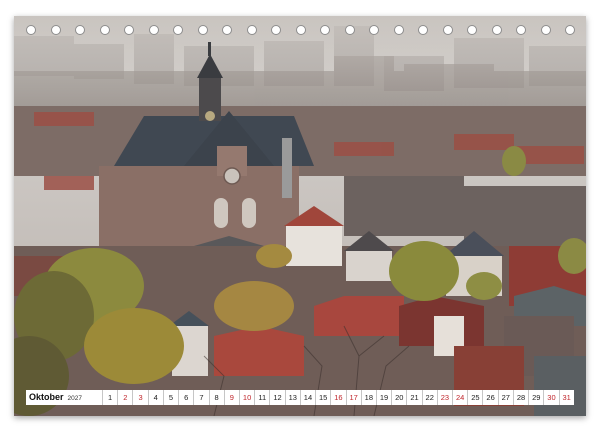  What do you see at coordinates (566, 397) in the screenshot?
I see `day-cell: 31` at bounding box center [566, 397].